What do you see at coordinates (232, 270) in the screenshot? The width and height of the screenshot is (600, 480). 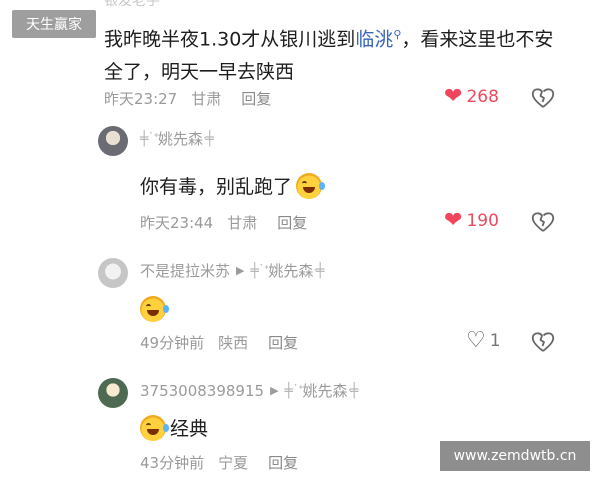 I see `reply-username: 不是提拉米苏 ▶ ╪˙ᐩ 姚先森 ᐧ╪` at bounding box center [232, 270].